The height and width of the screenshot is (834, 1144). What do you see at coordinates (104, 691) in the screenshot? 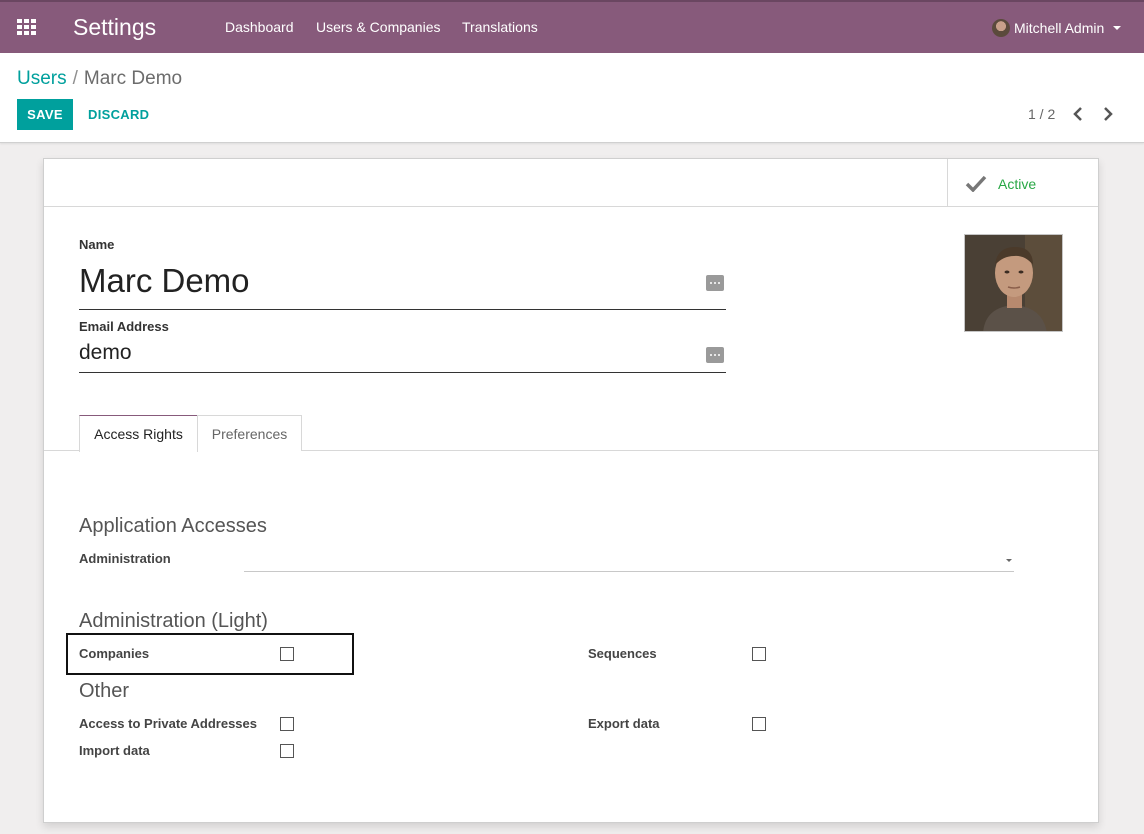
I see `section-other: Other` at bounding box center [104, 691].